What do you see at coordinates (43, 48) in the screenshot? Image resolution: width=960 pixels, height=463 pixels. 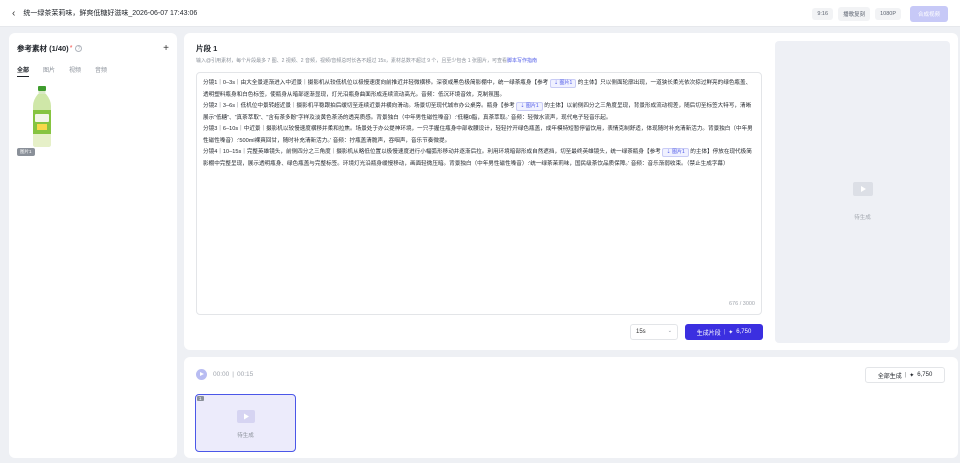 I see `materials-title: 参考素材 (1/40)` at bounding box center [43, 48].